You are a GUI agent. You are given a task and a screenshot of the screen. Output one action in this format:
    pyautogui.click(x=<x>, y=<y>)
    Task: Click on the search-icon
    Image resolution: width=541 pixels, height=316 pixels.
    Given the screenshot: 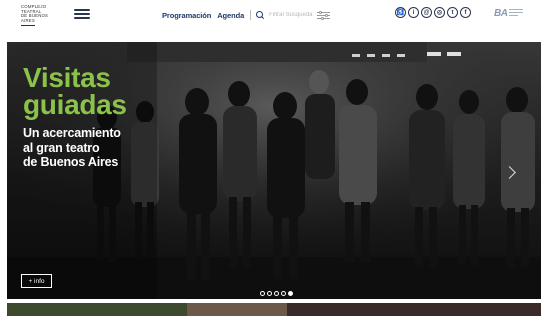 What is the action you would take?
    pyautogui.click(x=260, y=15)
    